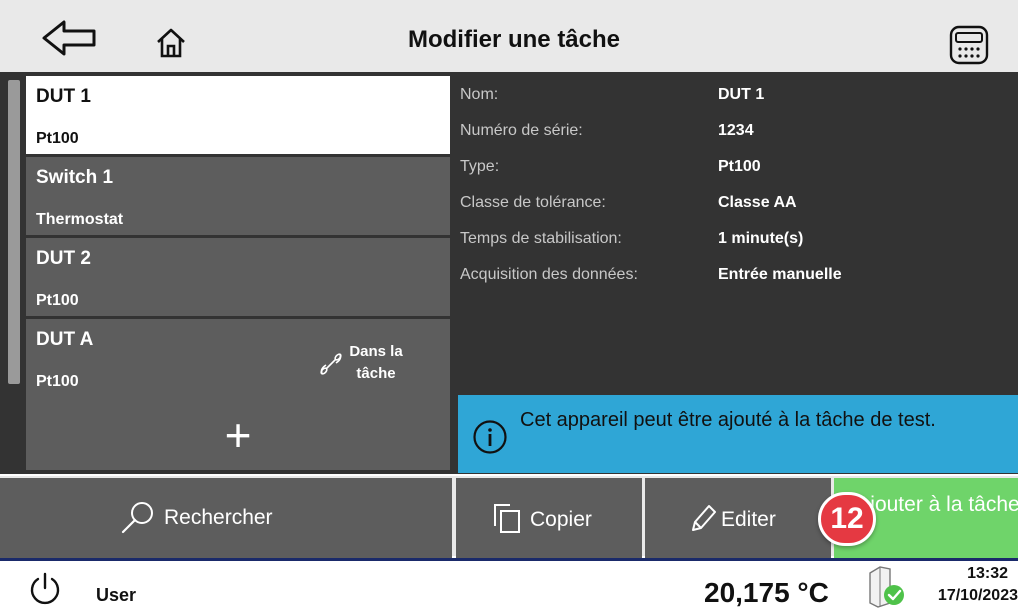 The image size is (1018, 608). What do you see at coordinates (748, 519) in the screenshot?
I see `edit-label: Editer` at bounding box center [748, 519].